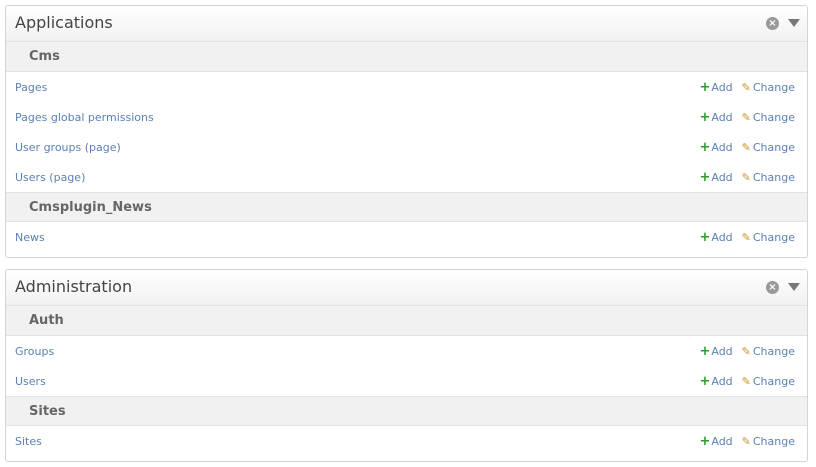 Image resolution: width=816 pixels, height=467 pixels. I want to click on group-title: Cmsplugin_News, so click(90, 207).